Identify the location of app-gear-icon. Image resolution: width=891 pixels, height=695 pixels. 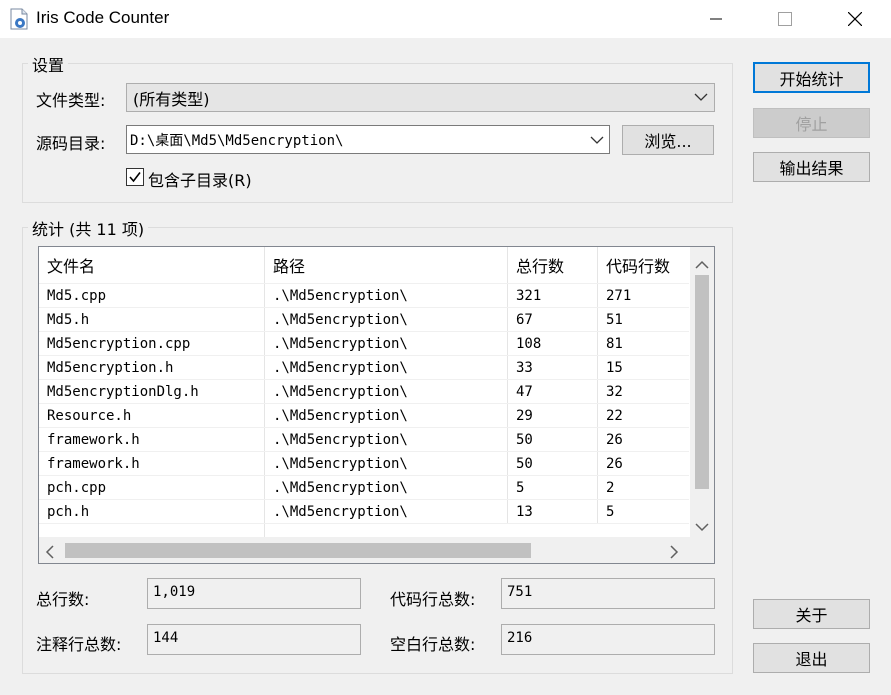
(19, 19).